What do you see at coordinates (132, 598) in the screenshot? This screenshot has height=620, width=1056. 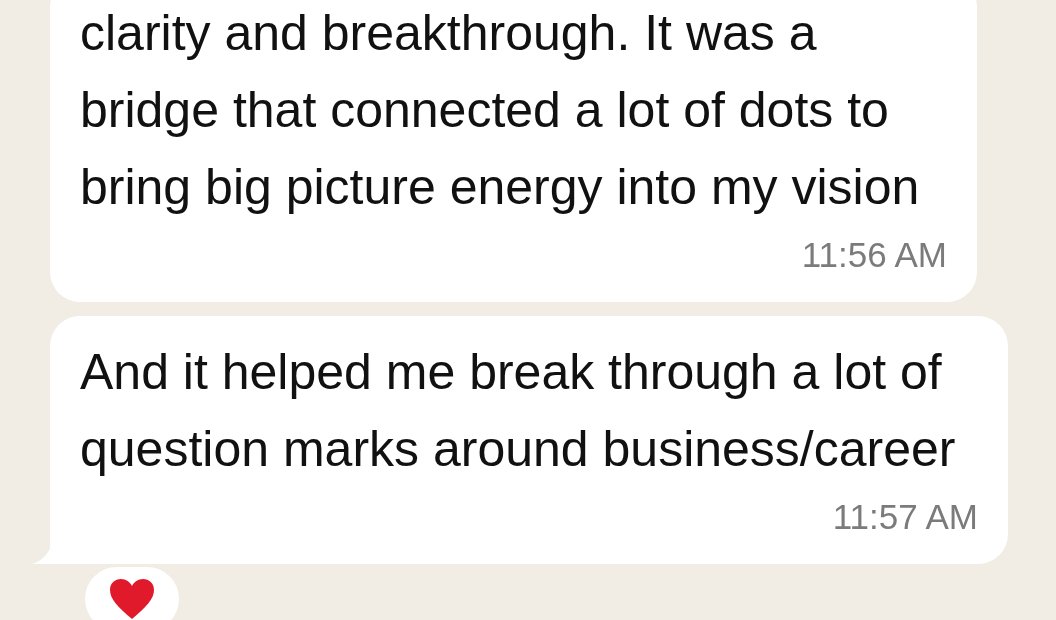 I see `heart-icon` at bounding box center [132, 598].